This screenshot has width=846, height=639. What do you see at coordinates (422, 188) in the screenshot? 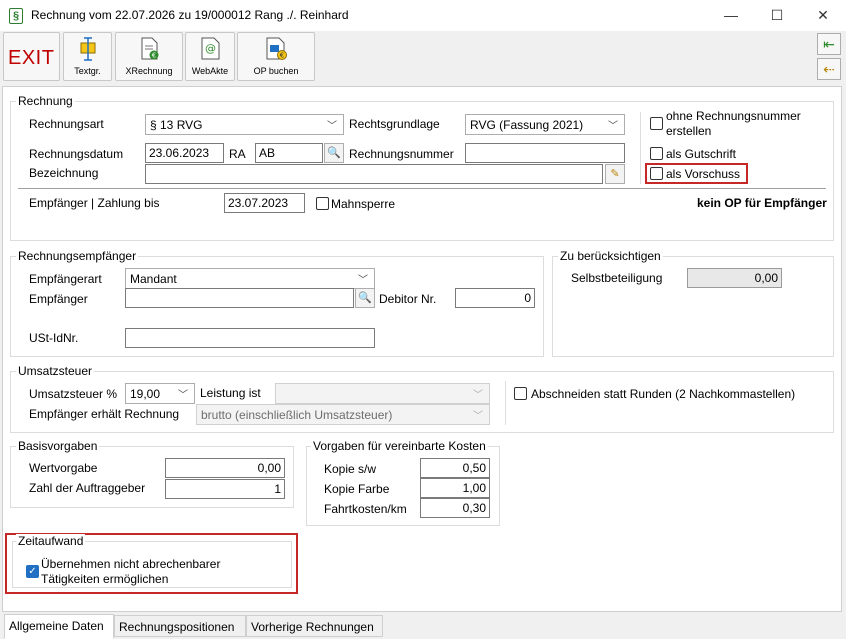
I see `separator` at bounding box center [422, 188].